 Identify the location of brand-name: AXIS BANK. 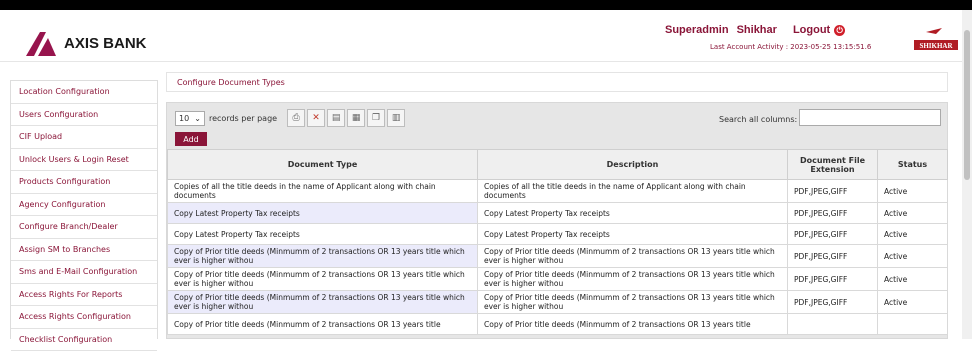
(105, 43).